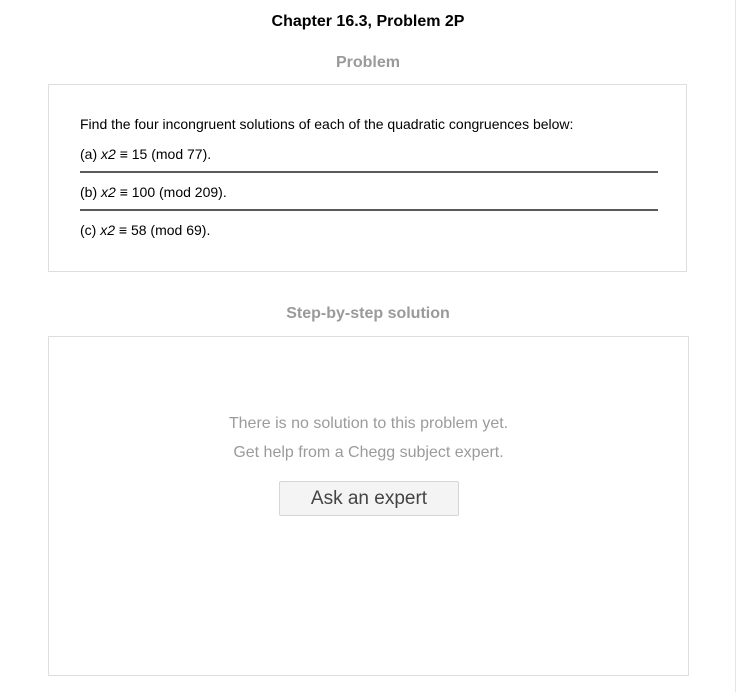 This screenshot has width=738, height=692. Describe the element at coordinates (735, 346) in the screenshot. I see `page-right-border` at that location.